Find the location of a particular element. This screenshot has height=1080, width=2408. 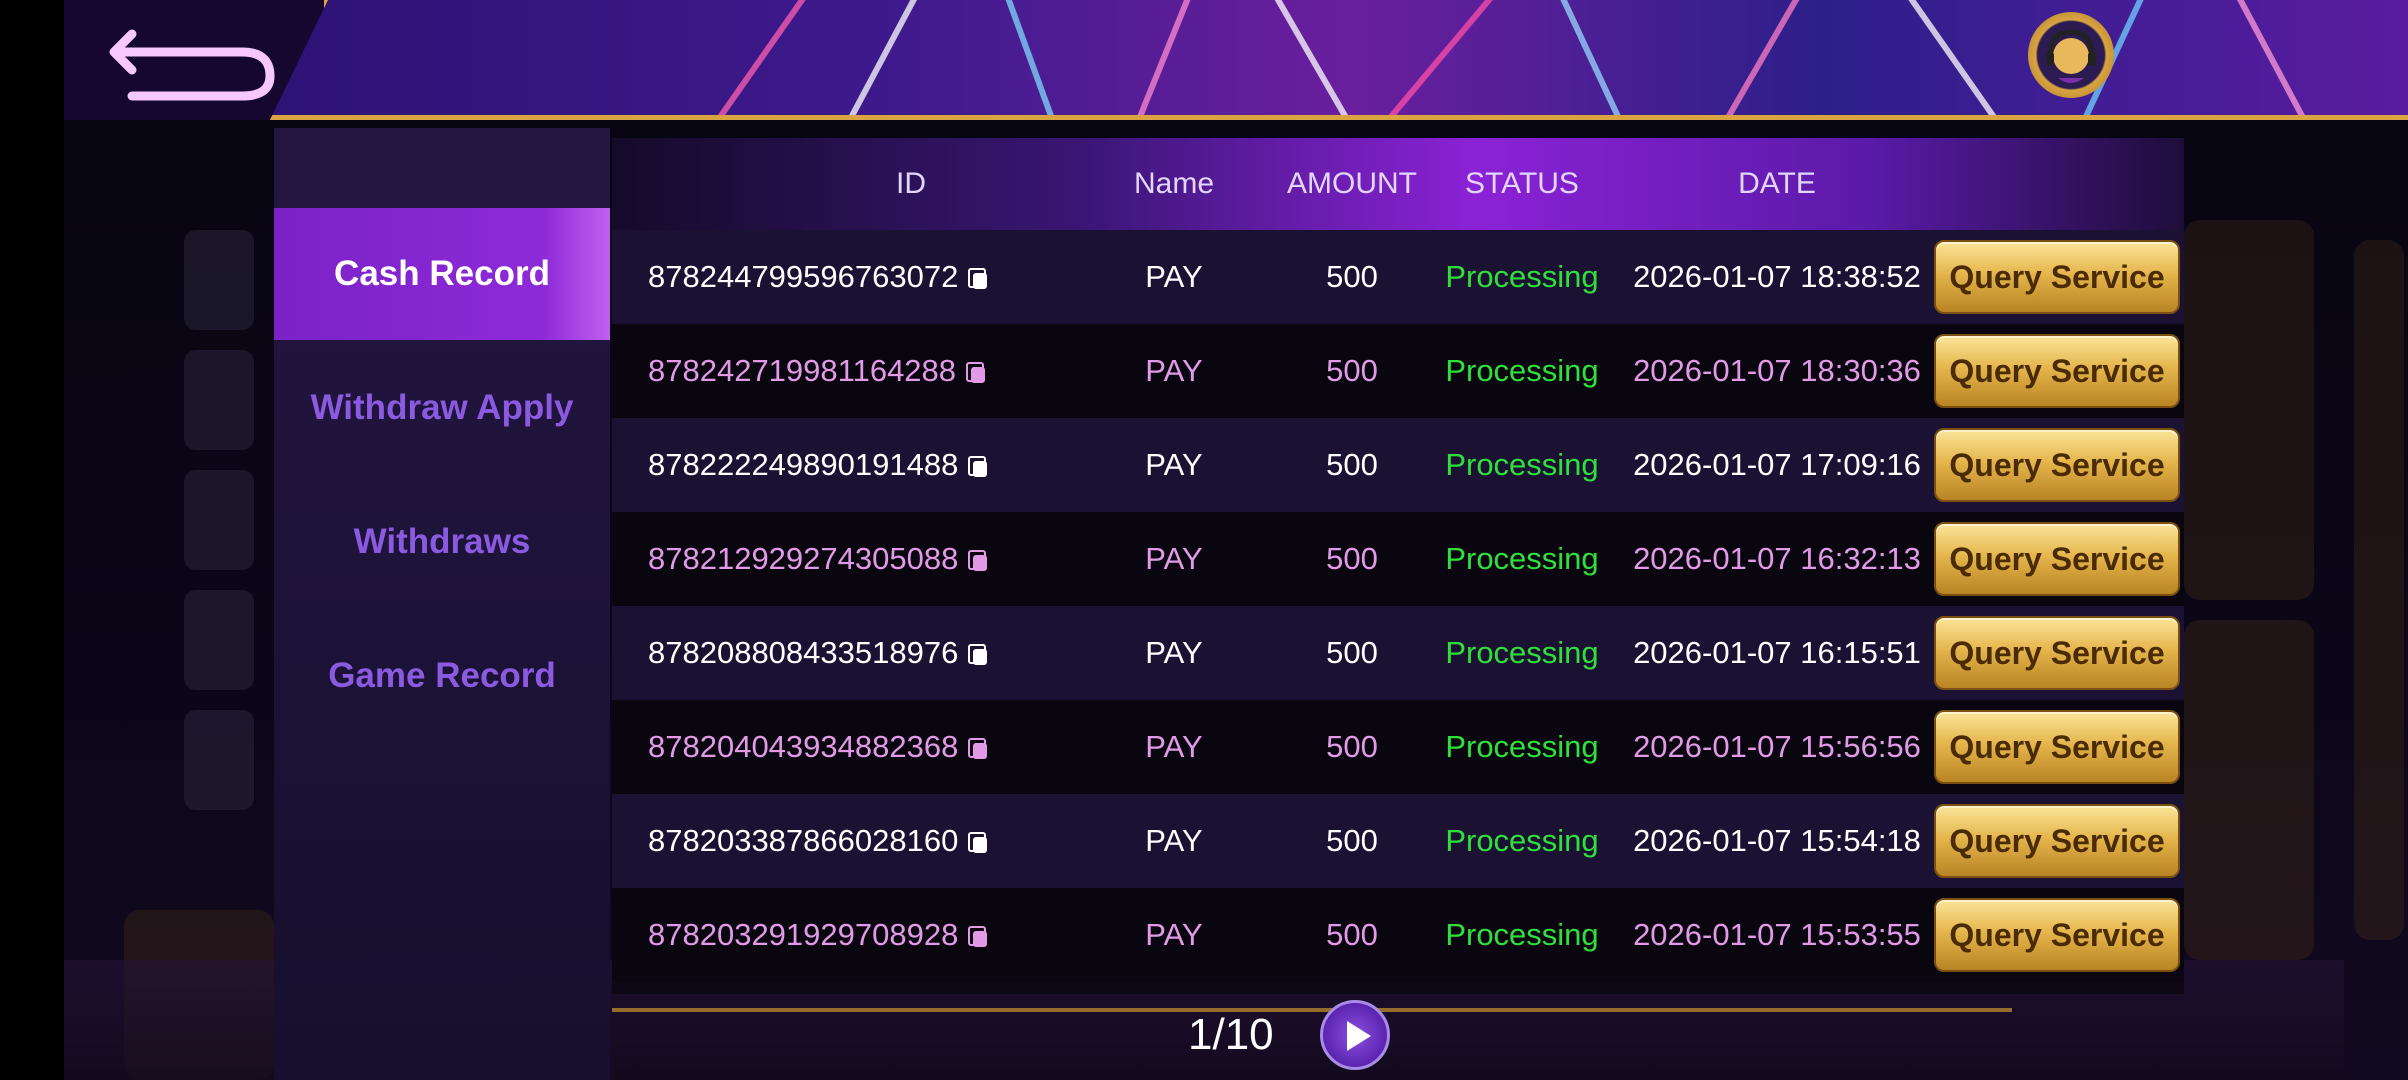

record-date: 2026-01-07 18:30:36 is located at coordinates (1777, 370).